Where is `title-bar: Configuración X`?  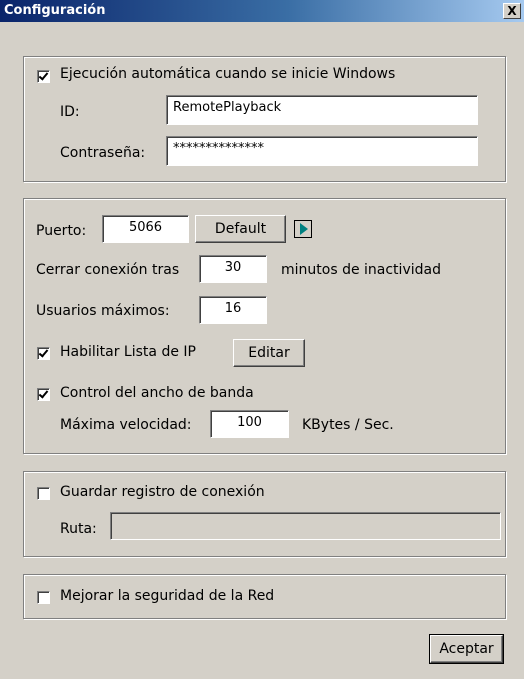 title-bar: Configuración X is located at coordinates (262, 11).